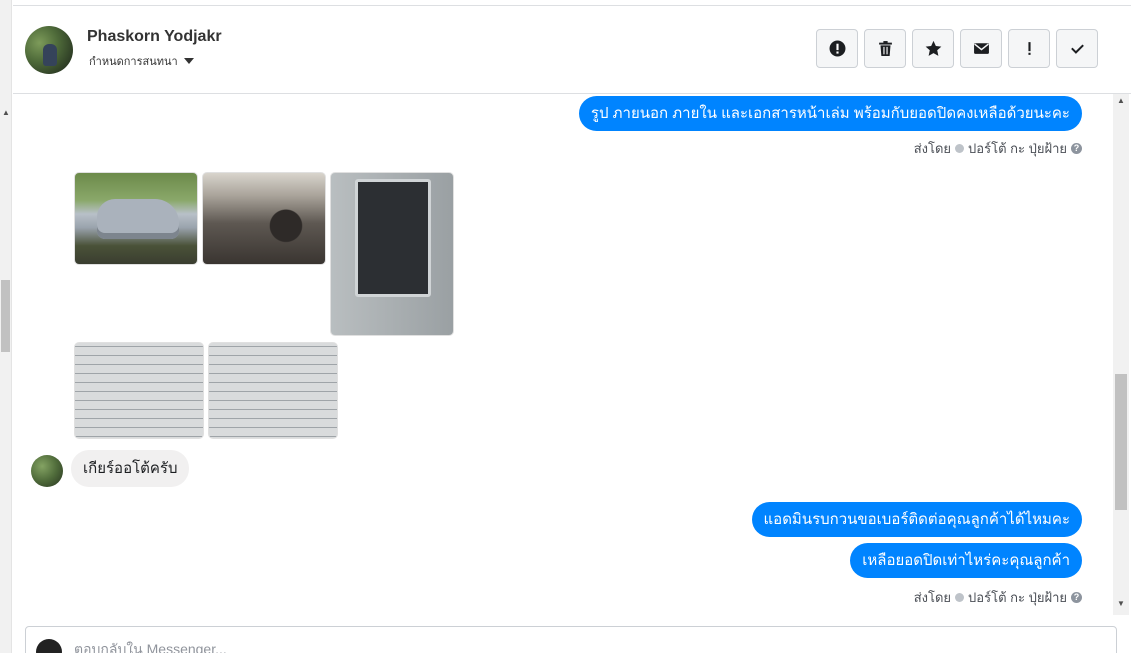  Describe the element at coordinates (154, 37) in the screenshot. I see `contact-name: Phaskorn Yodjakr` at that location.